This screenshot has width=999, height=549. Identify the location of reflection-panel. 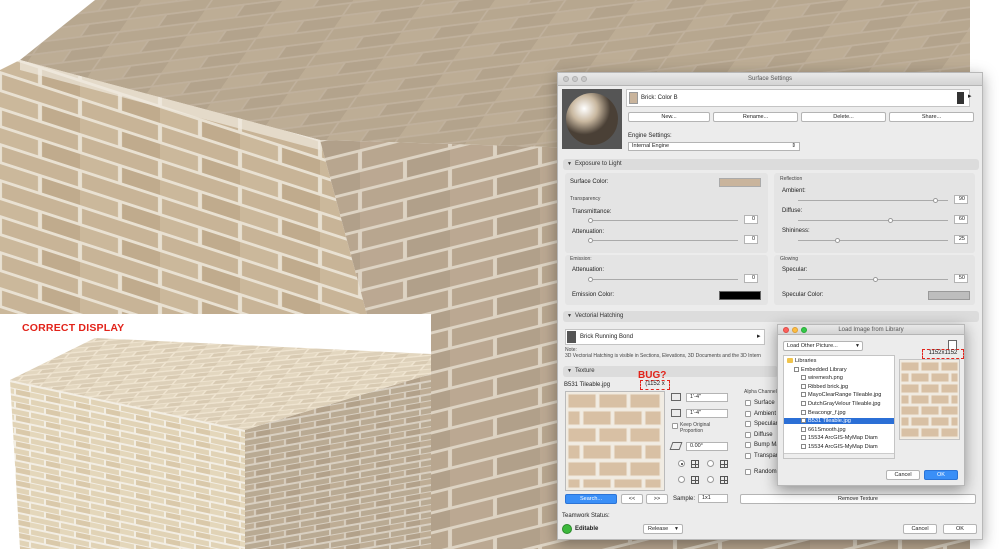
(874, 213).